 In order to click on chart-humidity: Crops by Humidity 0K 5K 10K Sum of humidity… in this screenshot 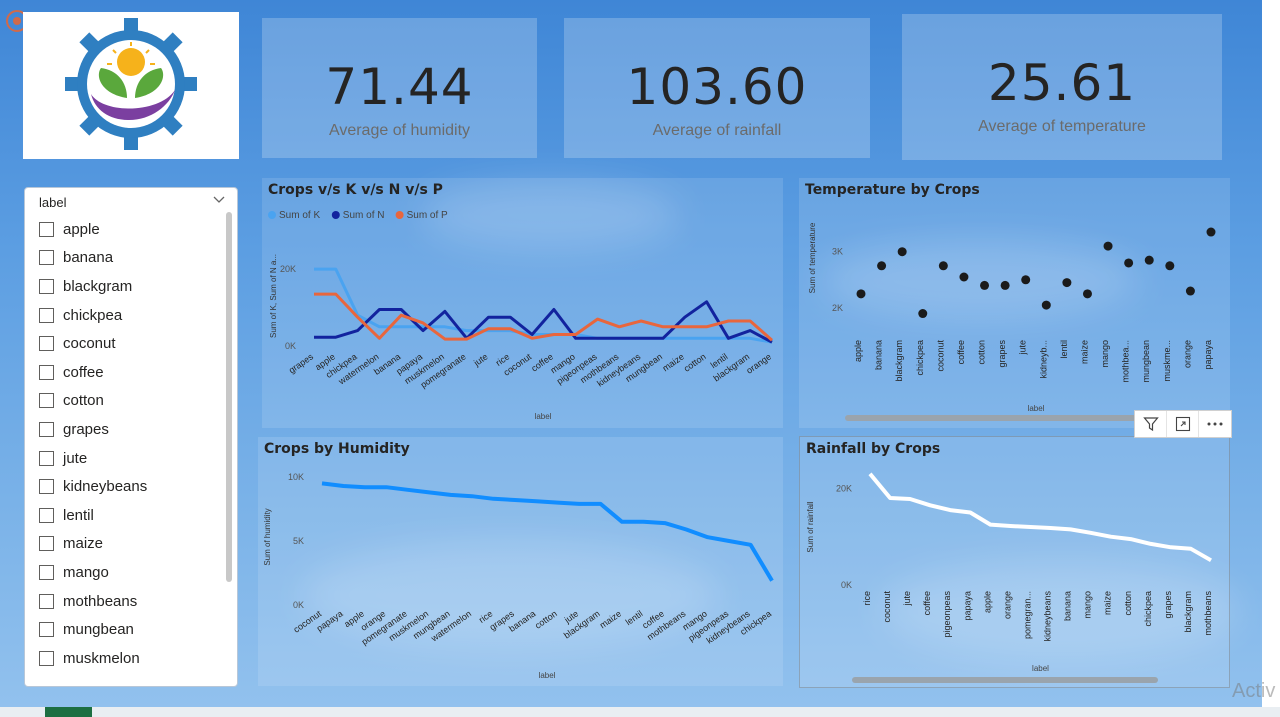, I will do `click(520, 561)`.